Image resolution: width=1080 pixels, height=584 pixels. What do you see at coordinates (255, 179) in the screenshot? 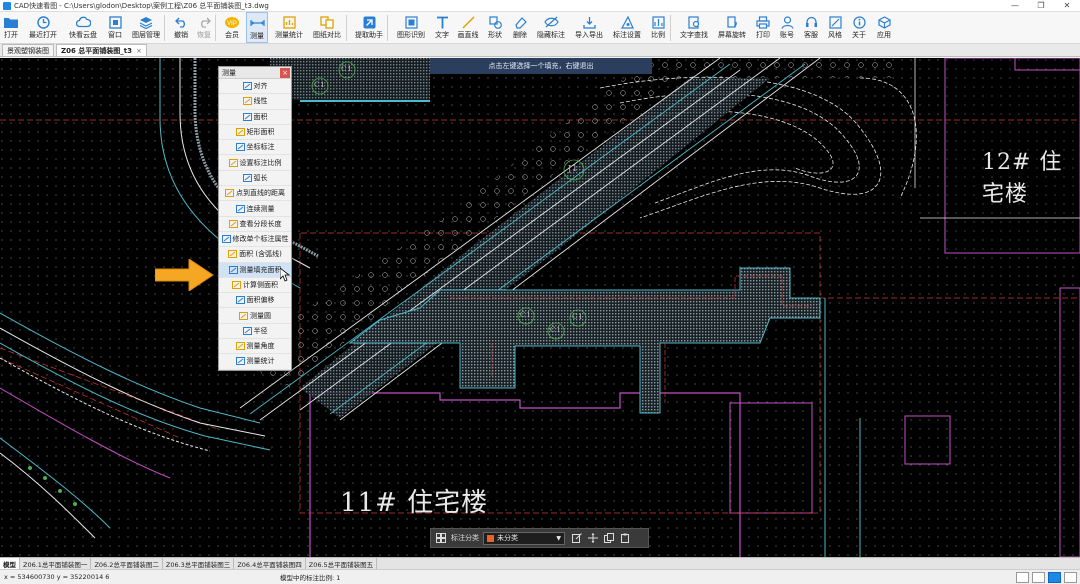
I see `measure-menu-item-arc-length: 弧长` at bounding box center [255, 179].